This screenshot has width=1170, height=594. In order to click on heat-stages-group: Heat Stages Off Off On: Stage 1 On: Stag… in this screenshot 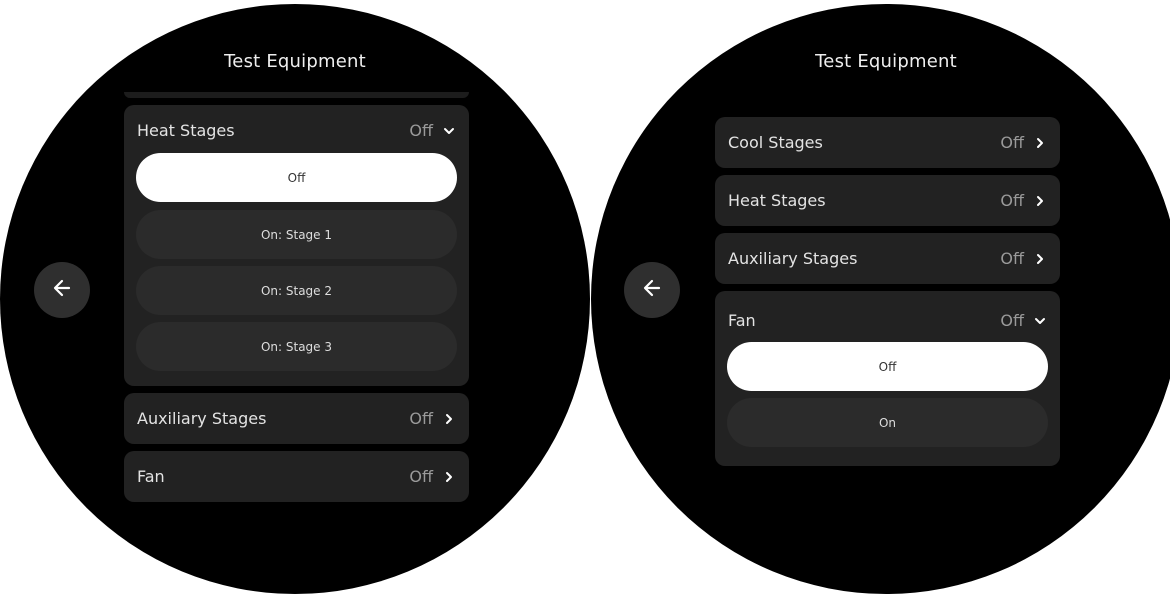, I will do `click(296, 245)`.